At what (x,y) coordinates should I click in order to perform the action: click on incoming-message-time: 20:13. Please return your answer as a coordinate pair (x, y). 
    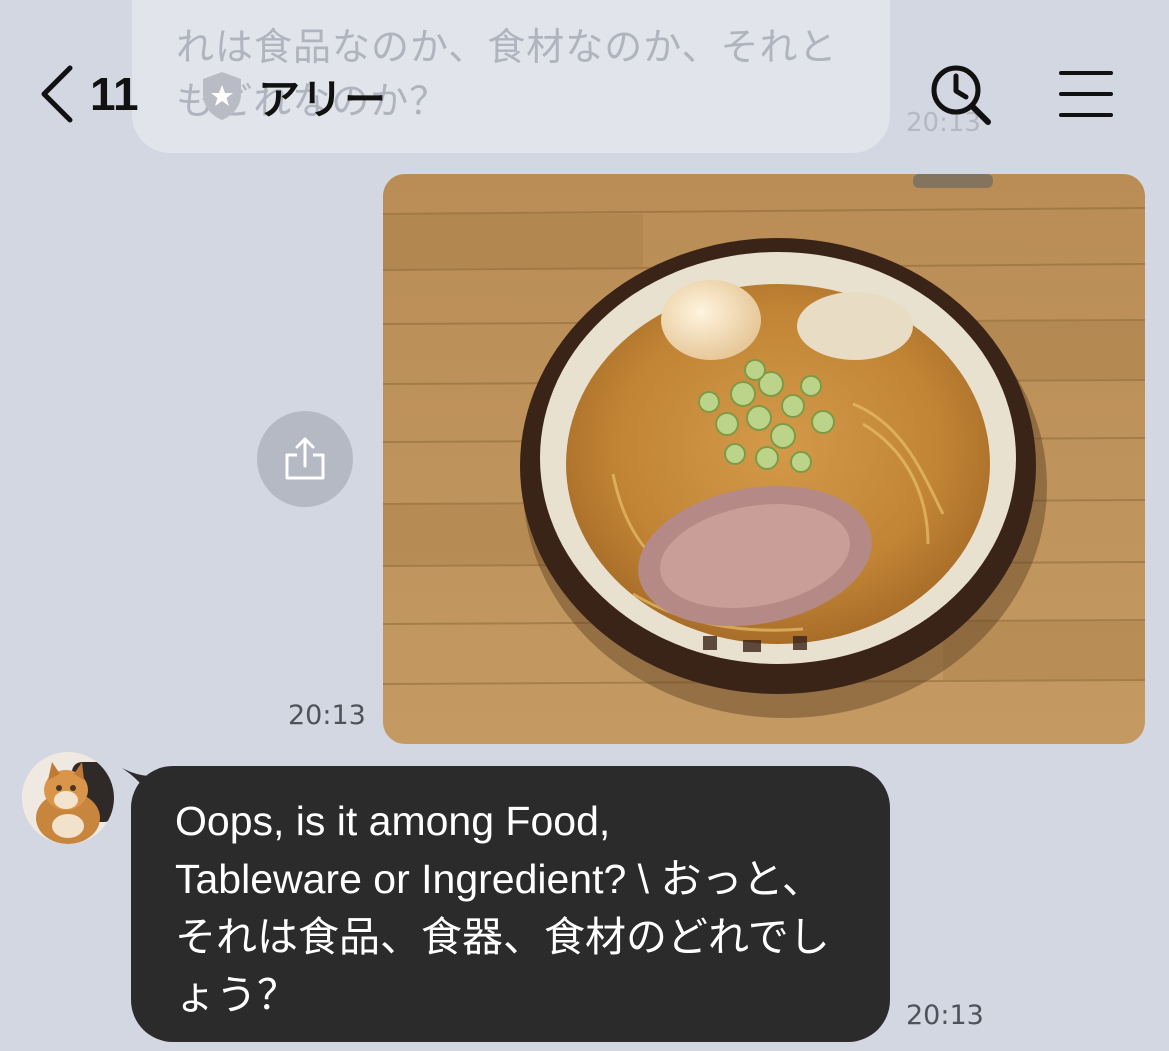
    Looking at the image, I should click on (945, 1015).